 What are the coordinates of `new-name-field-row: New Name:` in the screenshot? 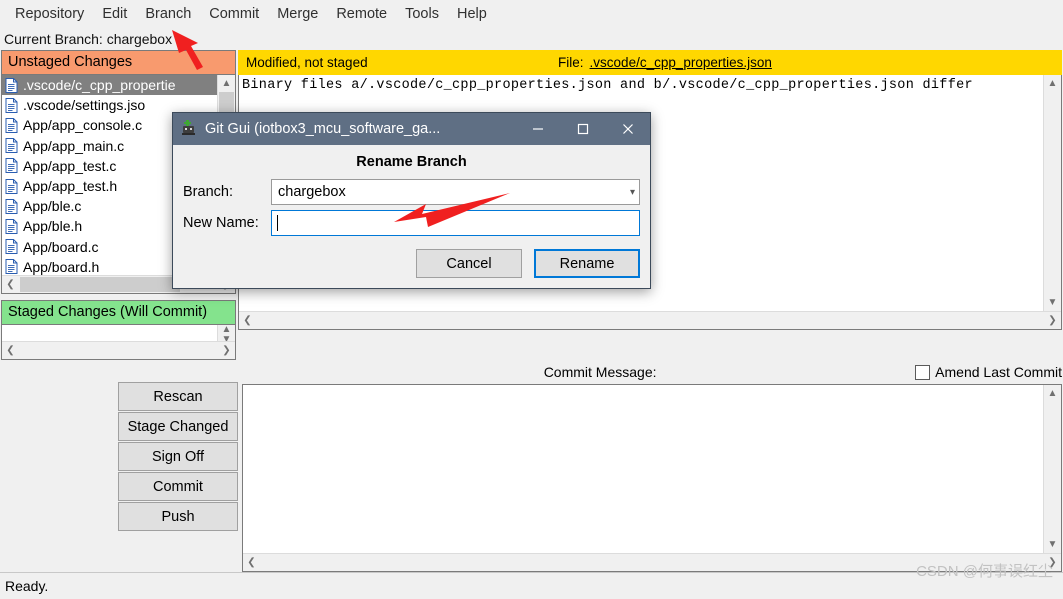 It's located at (411, 223).